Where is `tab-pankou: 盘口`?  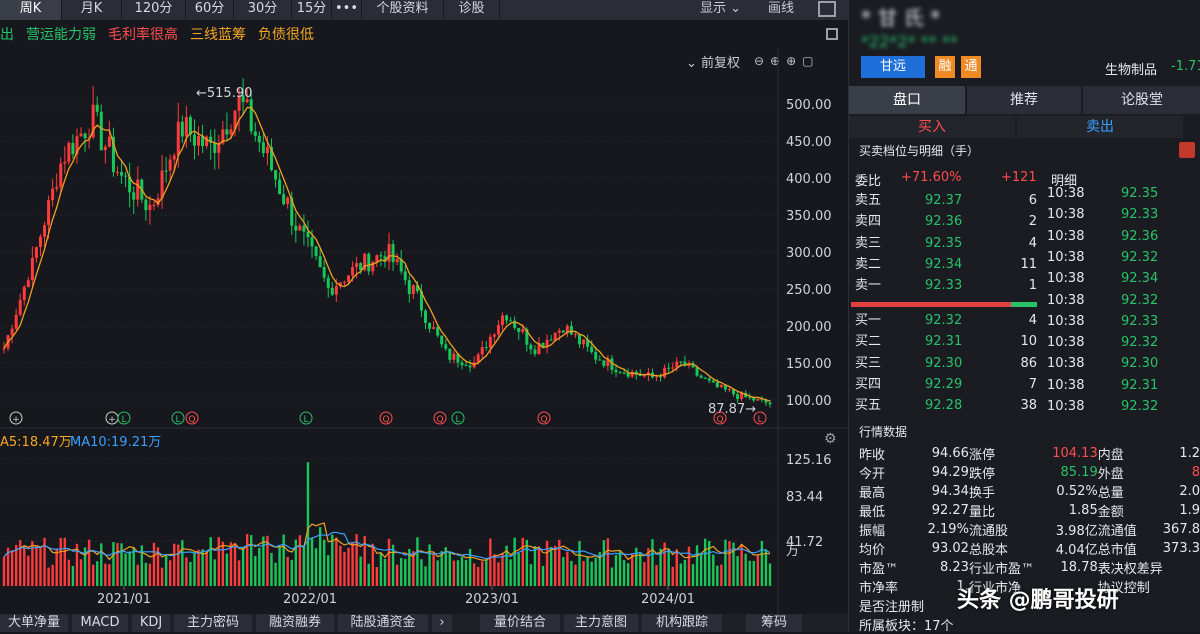 tab-pankou: 盘口 is located at coordinates (907, 100).